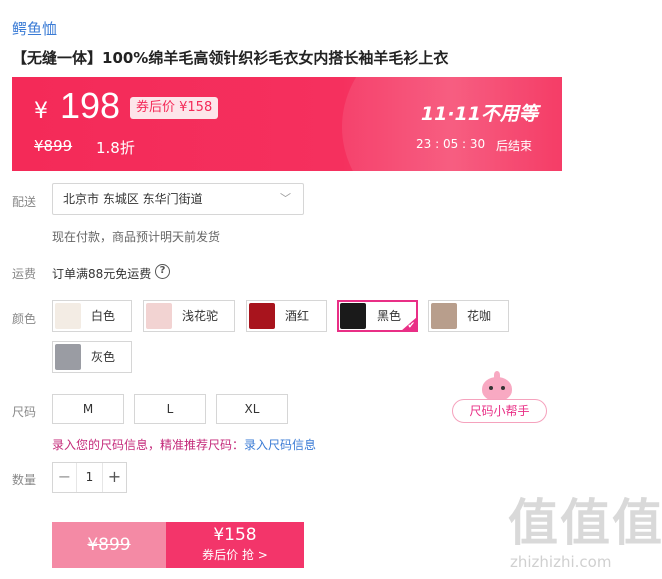 The image size is (662, 579). What do you see at coordinates (115, 148) in the screenshot?
I see `discount-rate: 1.8折` at bounding box center [115, 148].